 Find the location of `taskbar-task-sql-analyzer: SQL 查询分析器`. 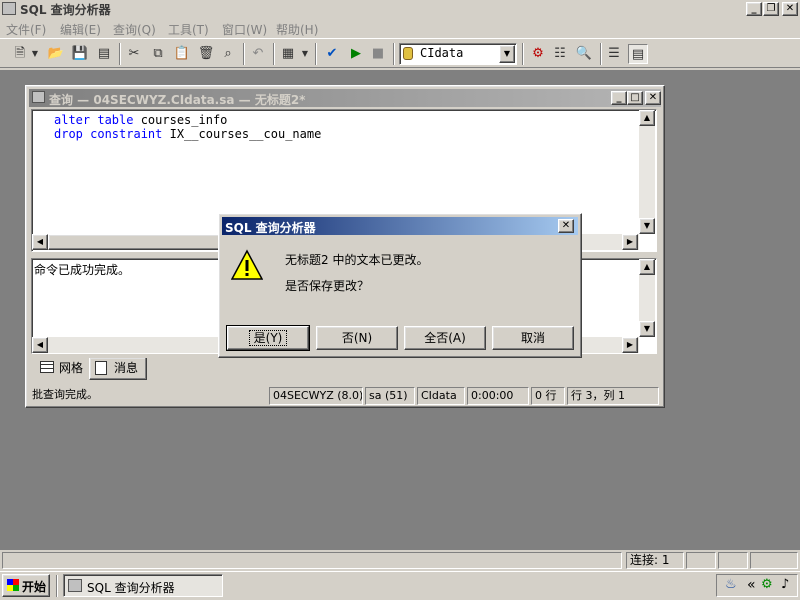

taskbar-task-sql-analyzer: SQL 查询分析器 is located at coordinates (143, 585).